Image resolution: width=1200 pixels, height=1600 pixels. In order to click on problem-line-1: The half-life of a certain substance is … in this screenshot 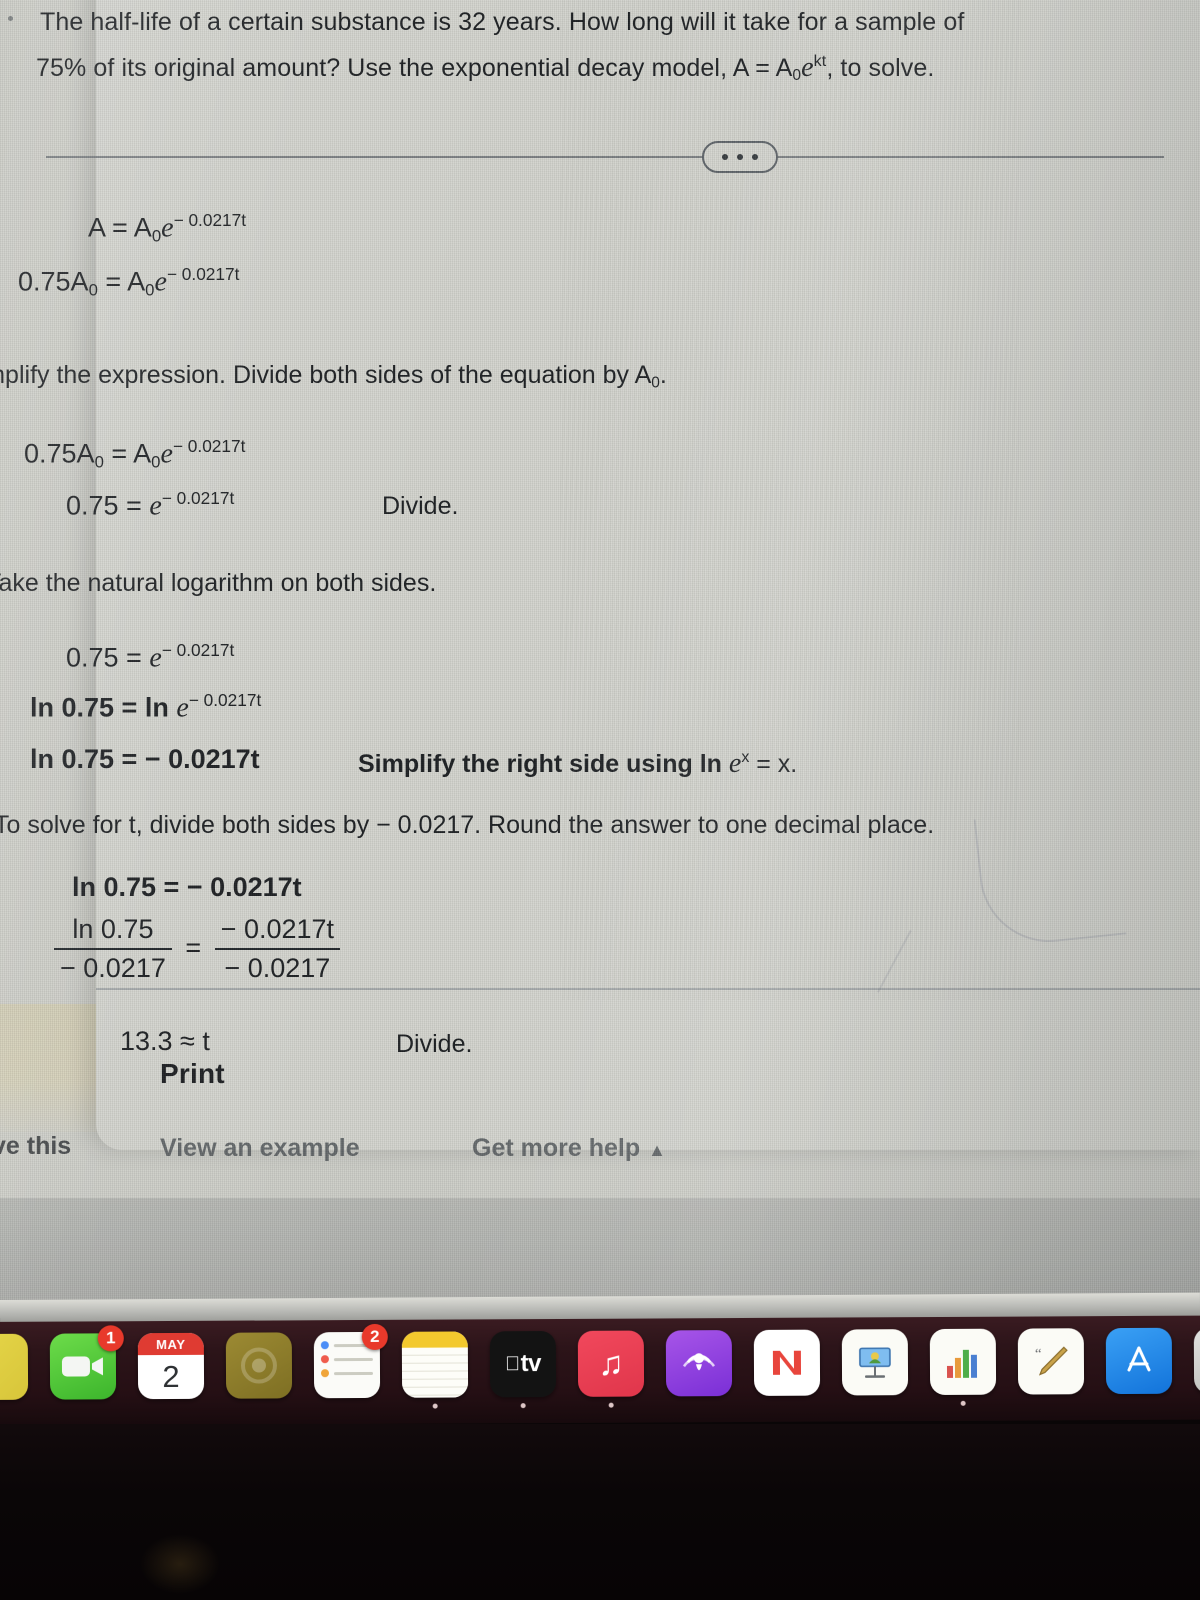, I will do `click(502, 22)`.